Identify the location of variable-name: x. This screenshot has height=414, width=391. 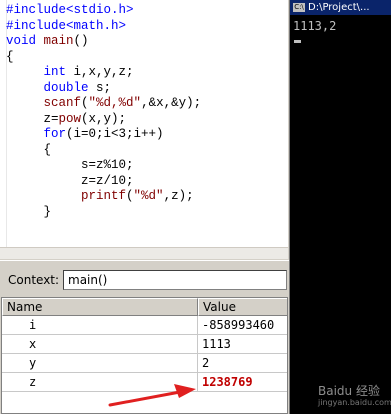
(33, 344).